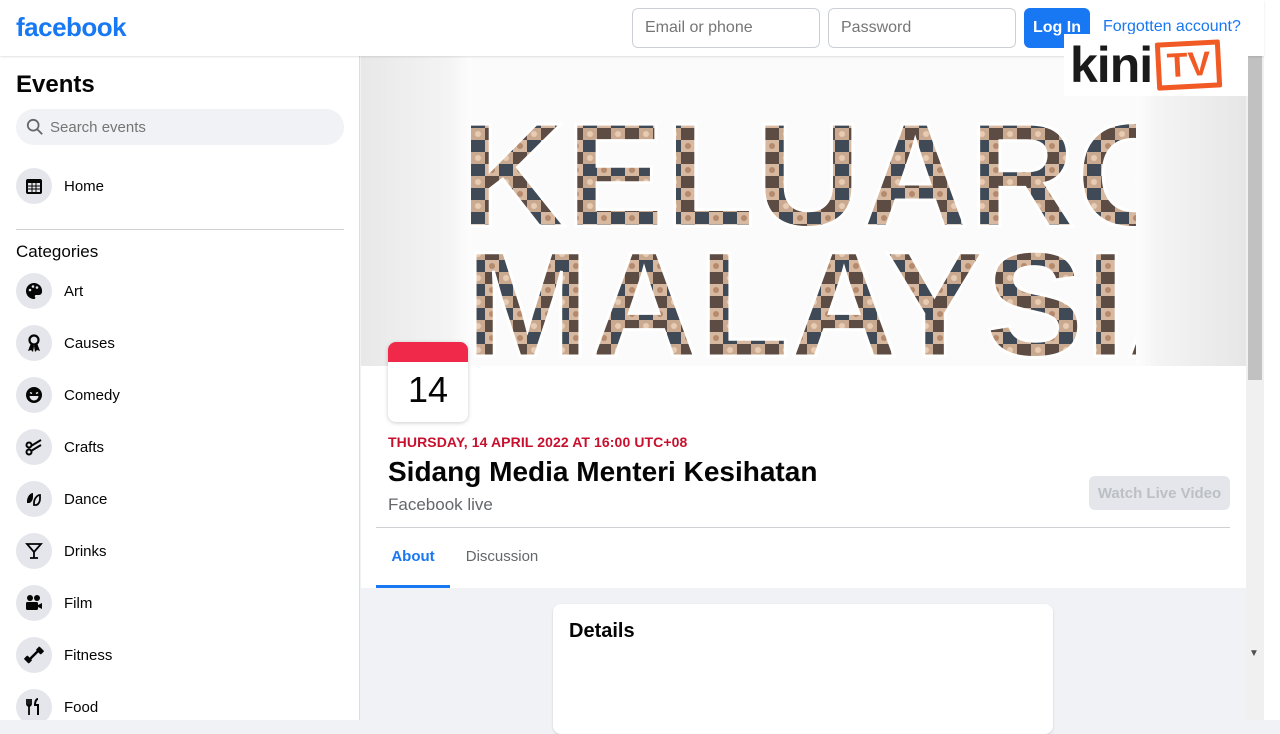 Image resolution: width=1280 pixels, height=734 pixels. Describe the element at coordinates (176, 704) in the screenshot. I see `sidebar-item-food: Food` at that location.